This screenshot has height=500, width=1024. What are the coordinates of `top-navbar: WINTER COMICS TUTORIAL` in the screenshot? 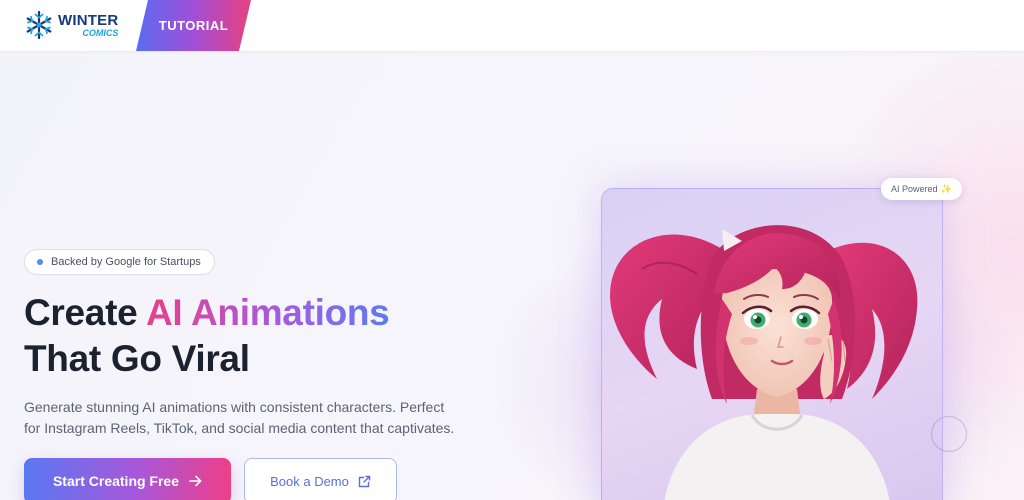 It's located at (512, 25).